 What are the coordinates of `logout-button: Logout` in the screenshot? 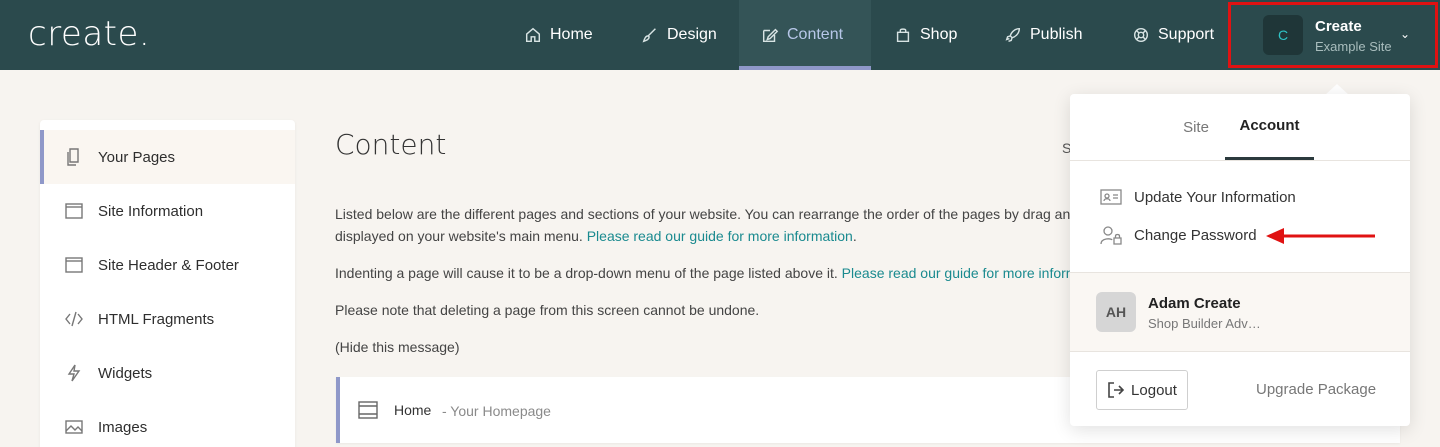 It's located at (1142, 390).